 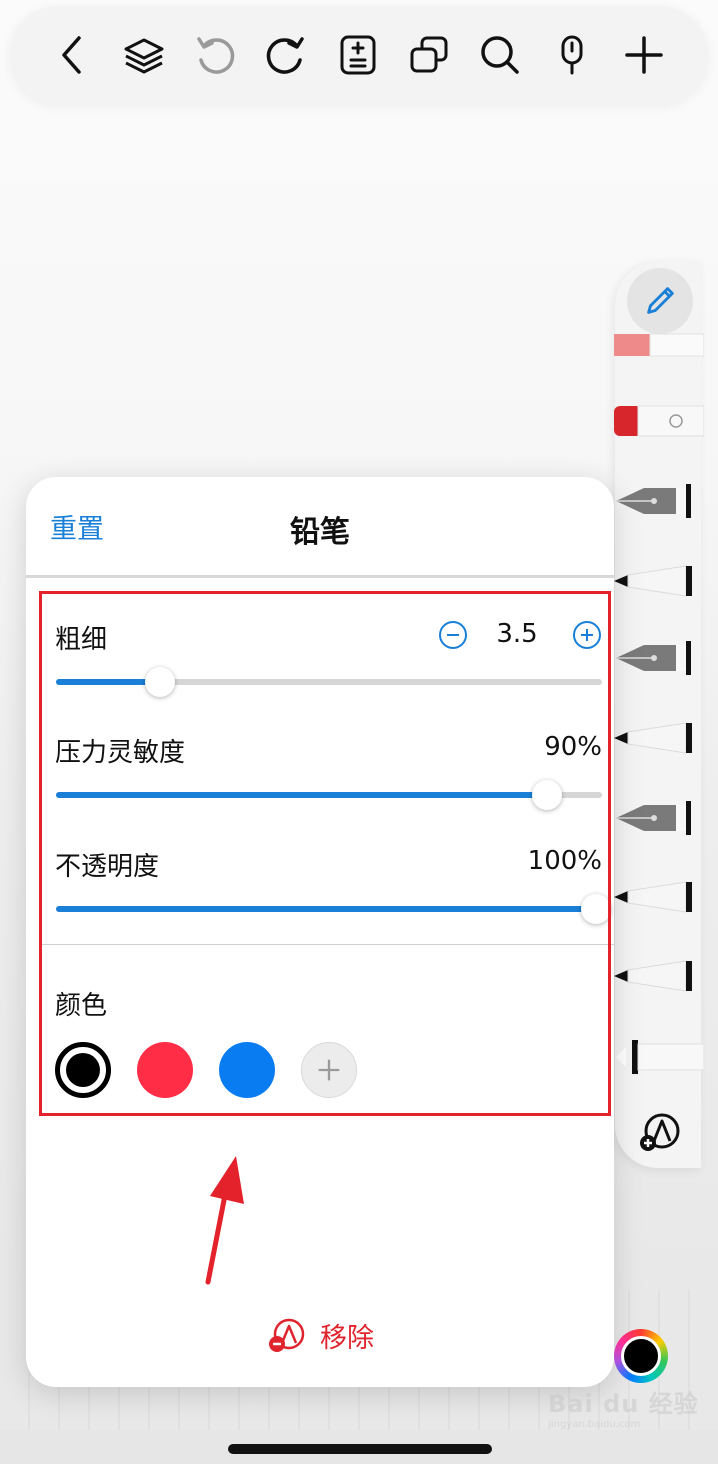 I want to click on plus-icon, so click(x=644, y=55).